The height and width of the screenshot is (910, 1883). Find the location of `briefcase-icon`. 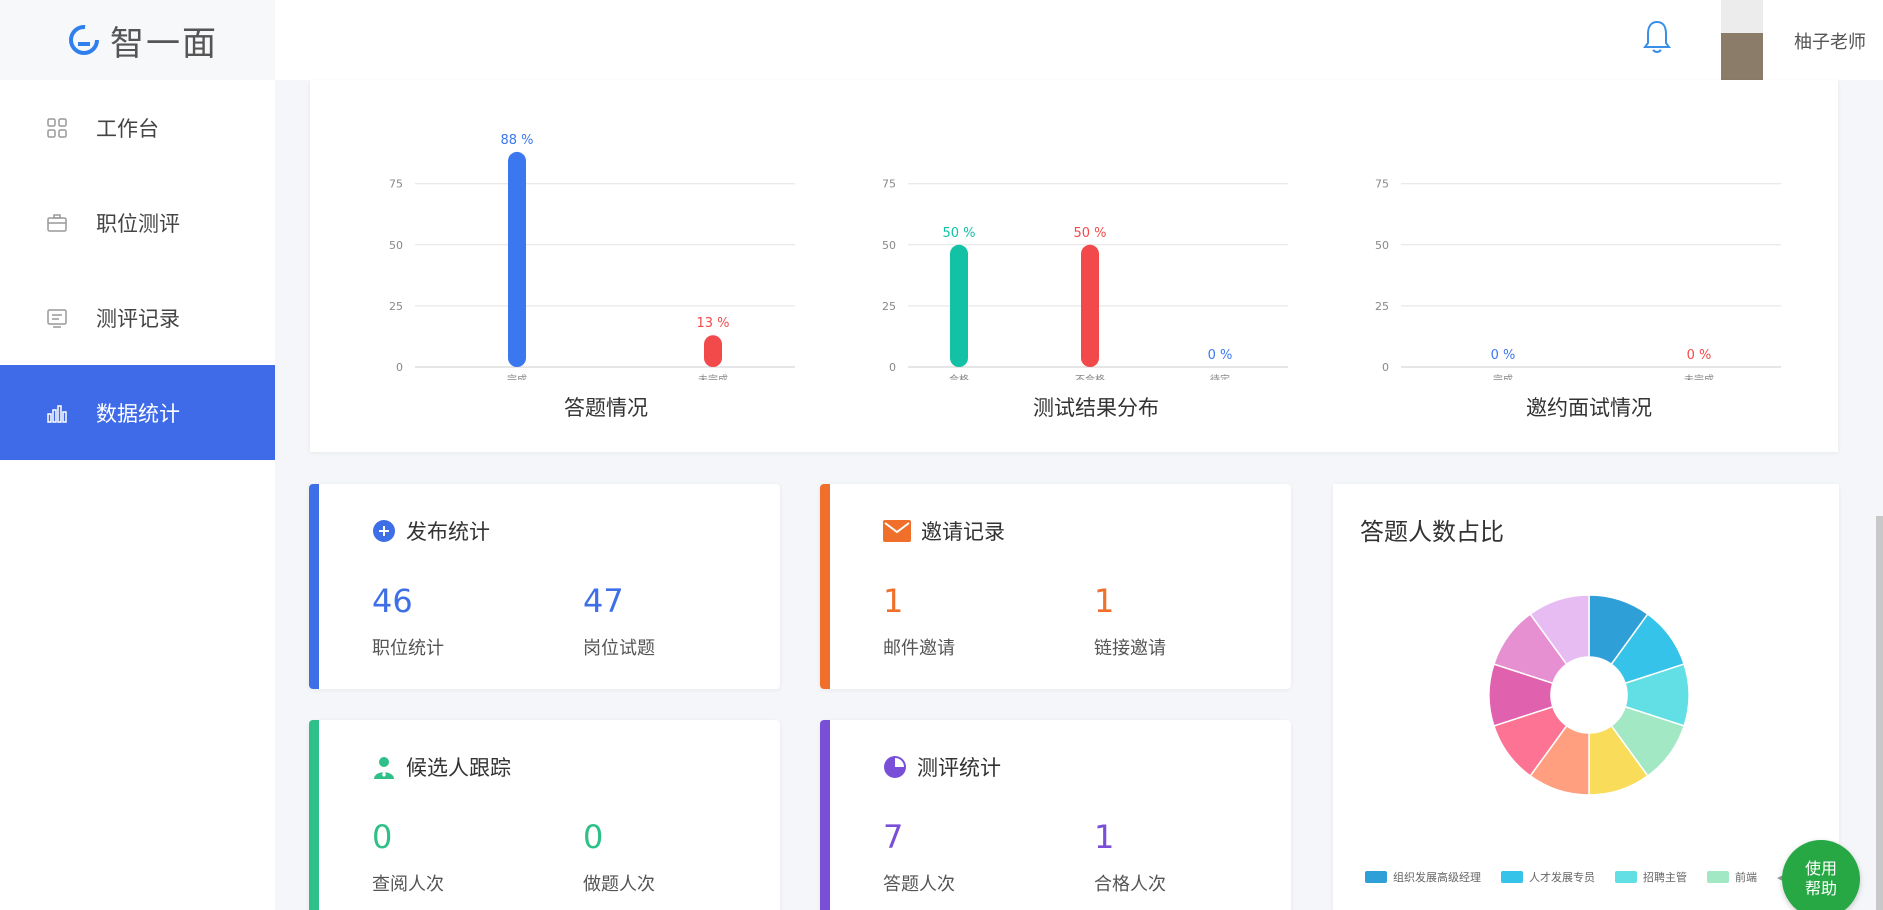

briefcase-icon is located at coordinates (57, 222).